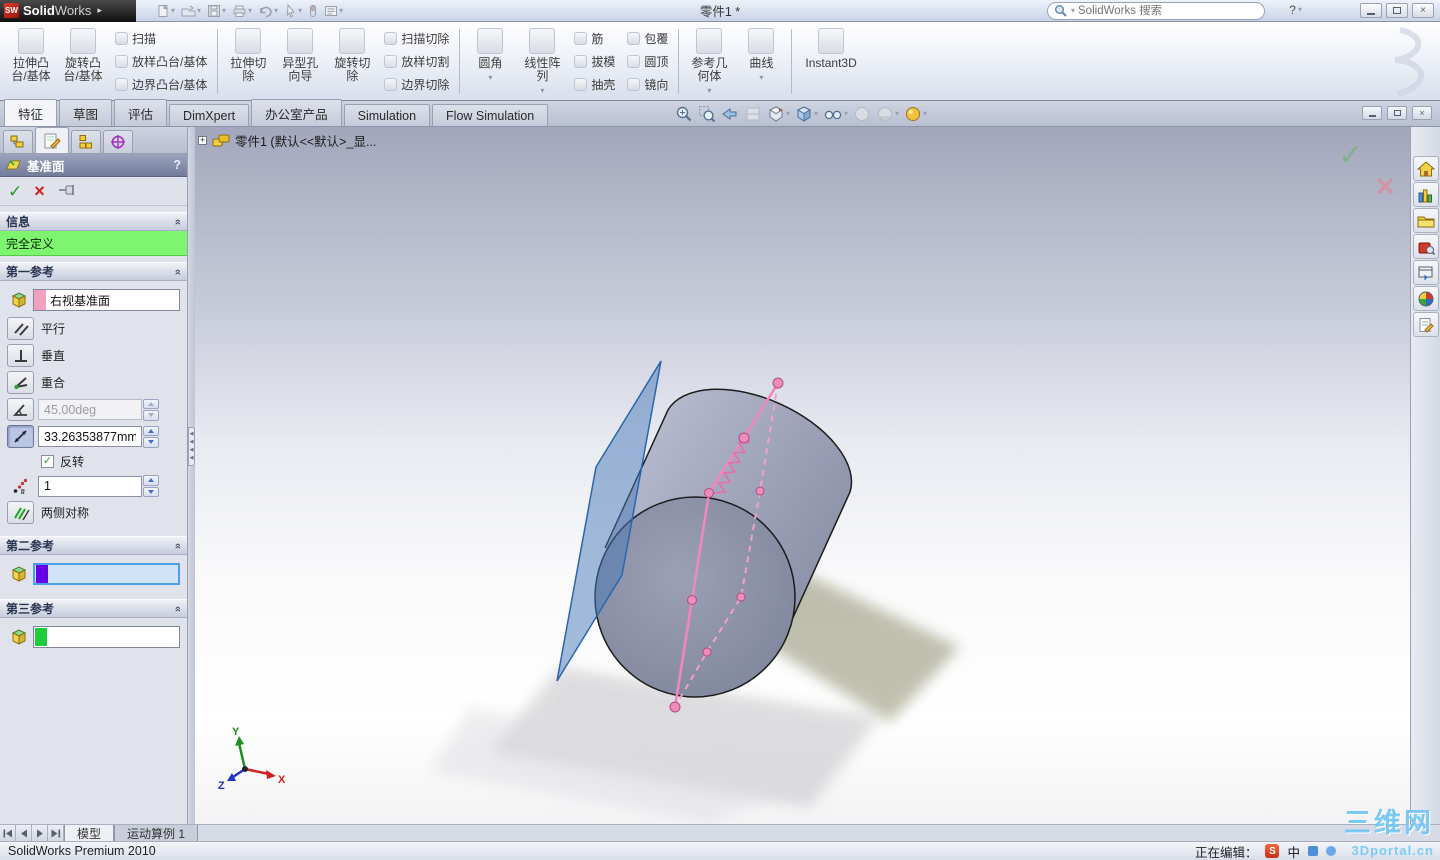  I want to click on view-orientation-button: ▾, so click(778, 114).